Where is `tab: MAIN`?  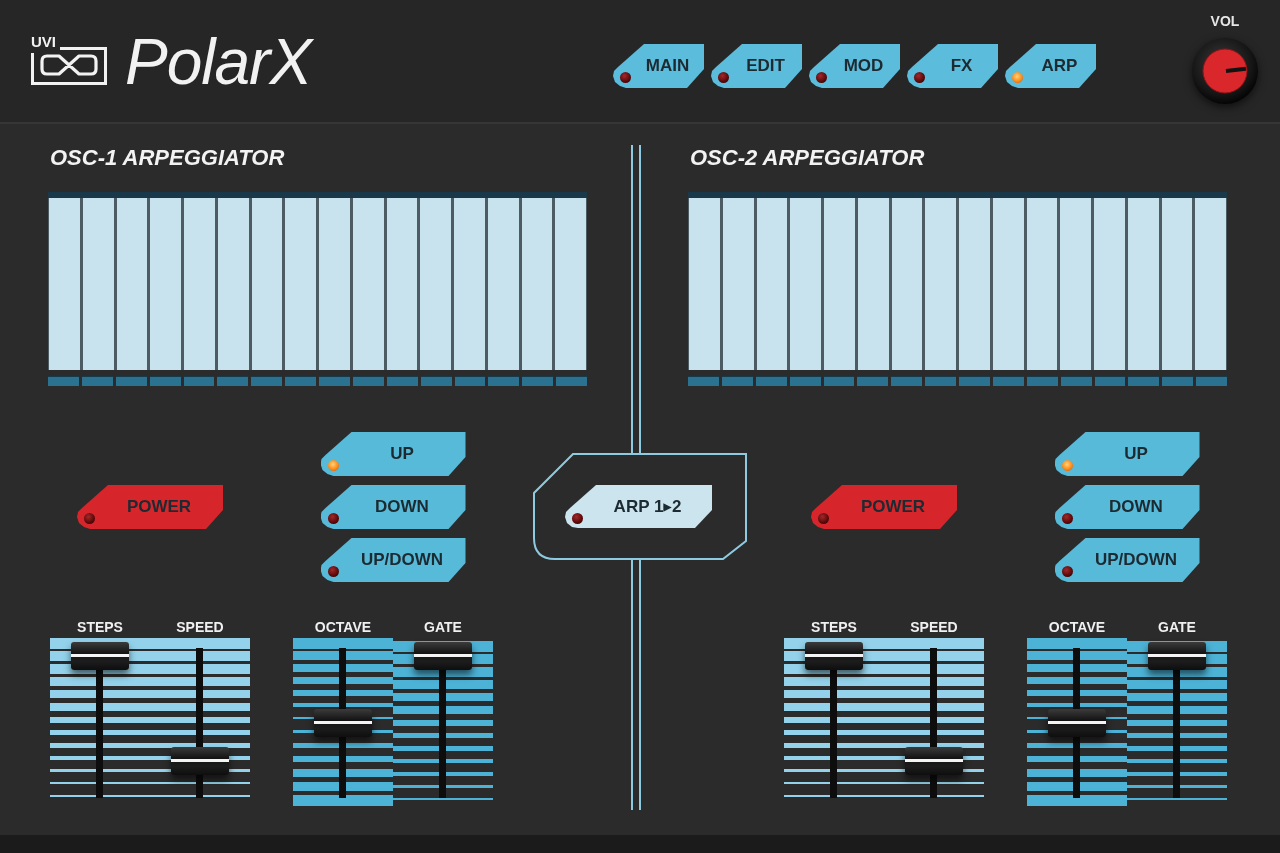
tab: MAIN is located at coordinates (658, 66).